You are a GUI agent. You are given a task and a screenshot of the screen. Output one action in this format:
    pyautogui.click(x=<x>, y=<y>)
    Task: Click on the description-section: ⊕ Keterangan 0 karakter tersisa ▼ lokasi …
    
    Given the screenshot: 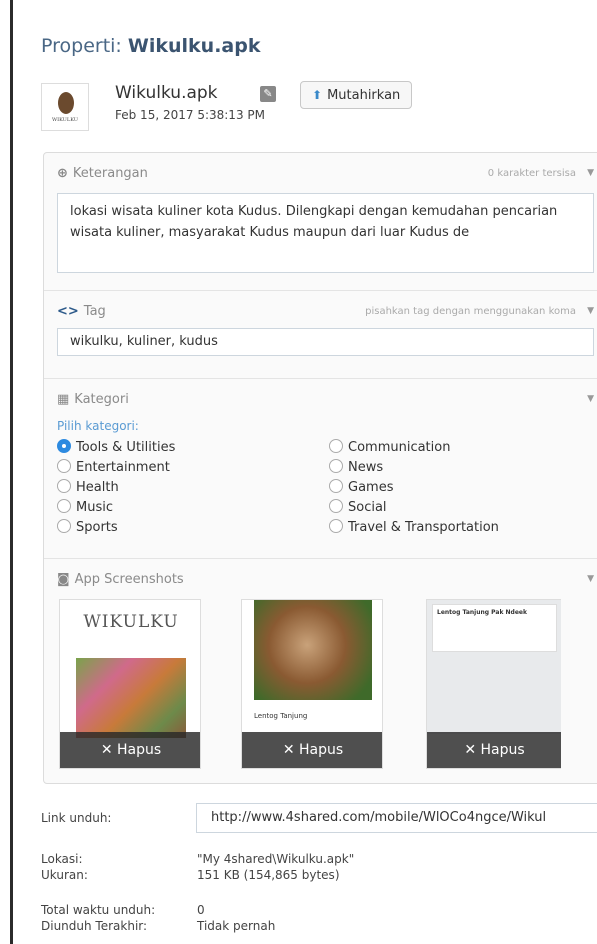 What is the action you would take?
    pyautogui.click(x=320, y=221)
    